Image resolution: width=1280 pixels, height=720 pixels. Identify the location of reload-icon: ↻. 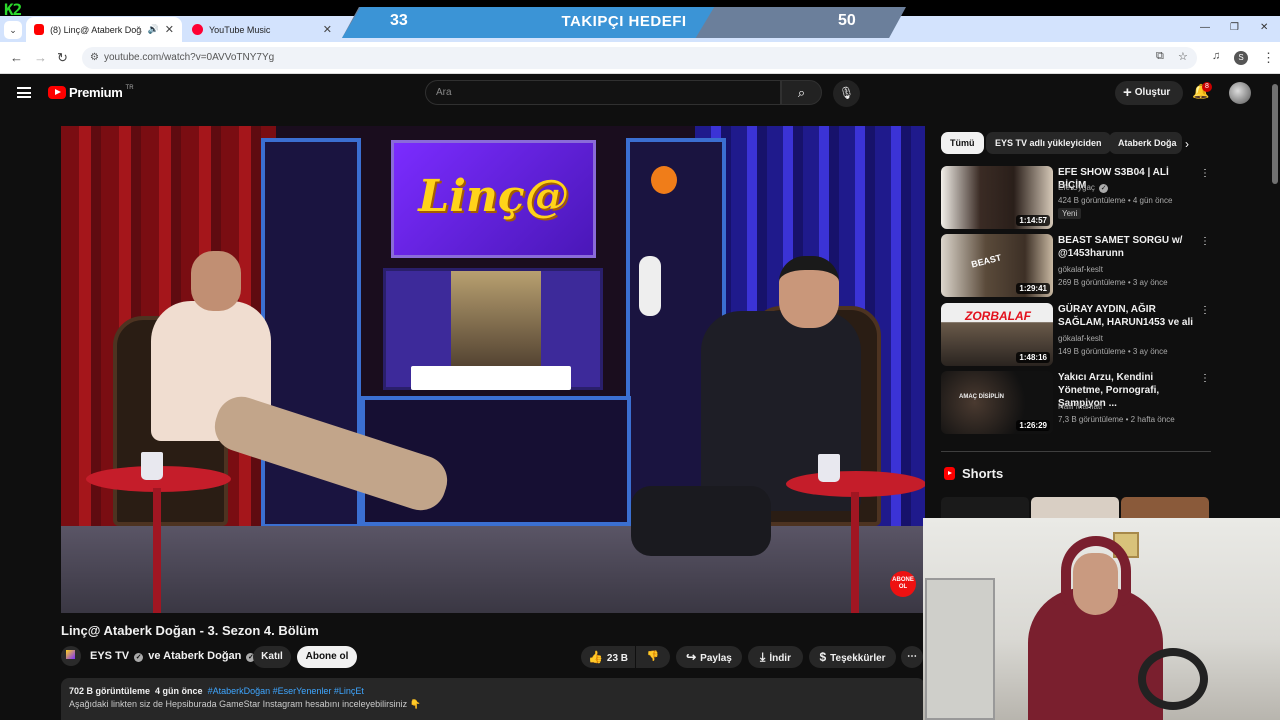
(62, 58).